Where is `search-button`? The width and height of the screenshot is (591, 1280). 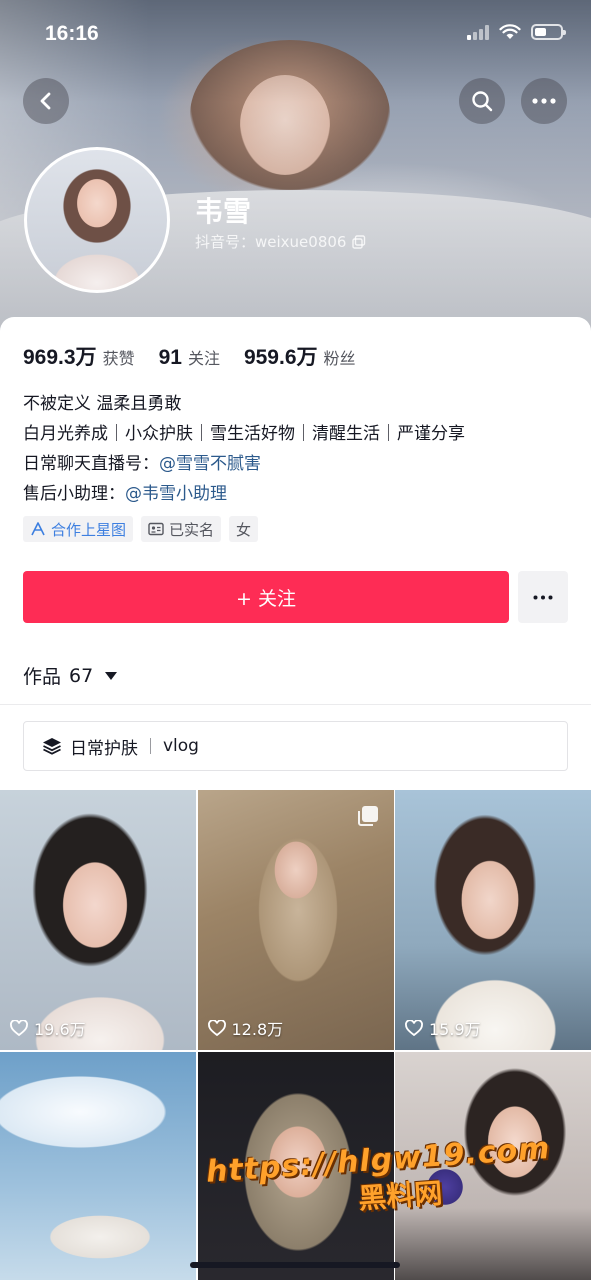
search-button is located at coordinates (482, 101).